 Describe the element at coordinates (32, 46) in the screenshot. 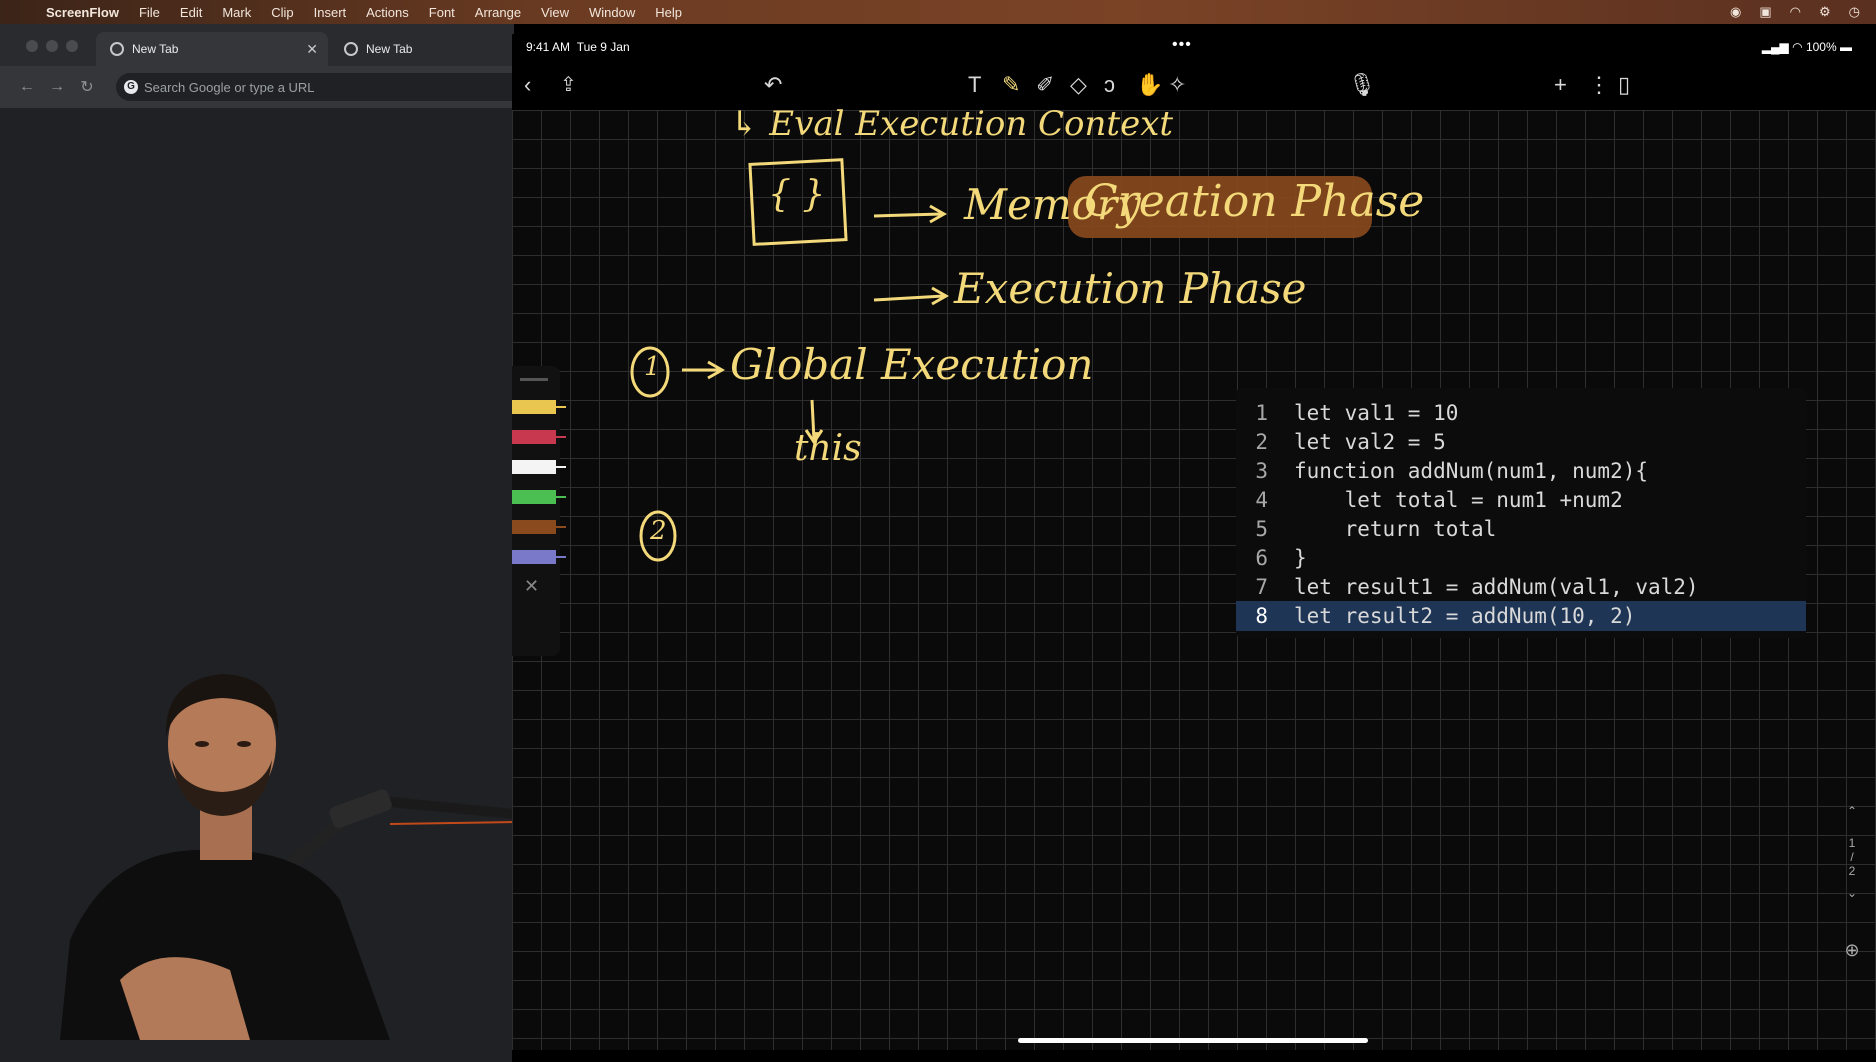

I see `close-window-button` at that location.